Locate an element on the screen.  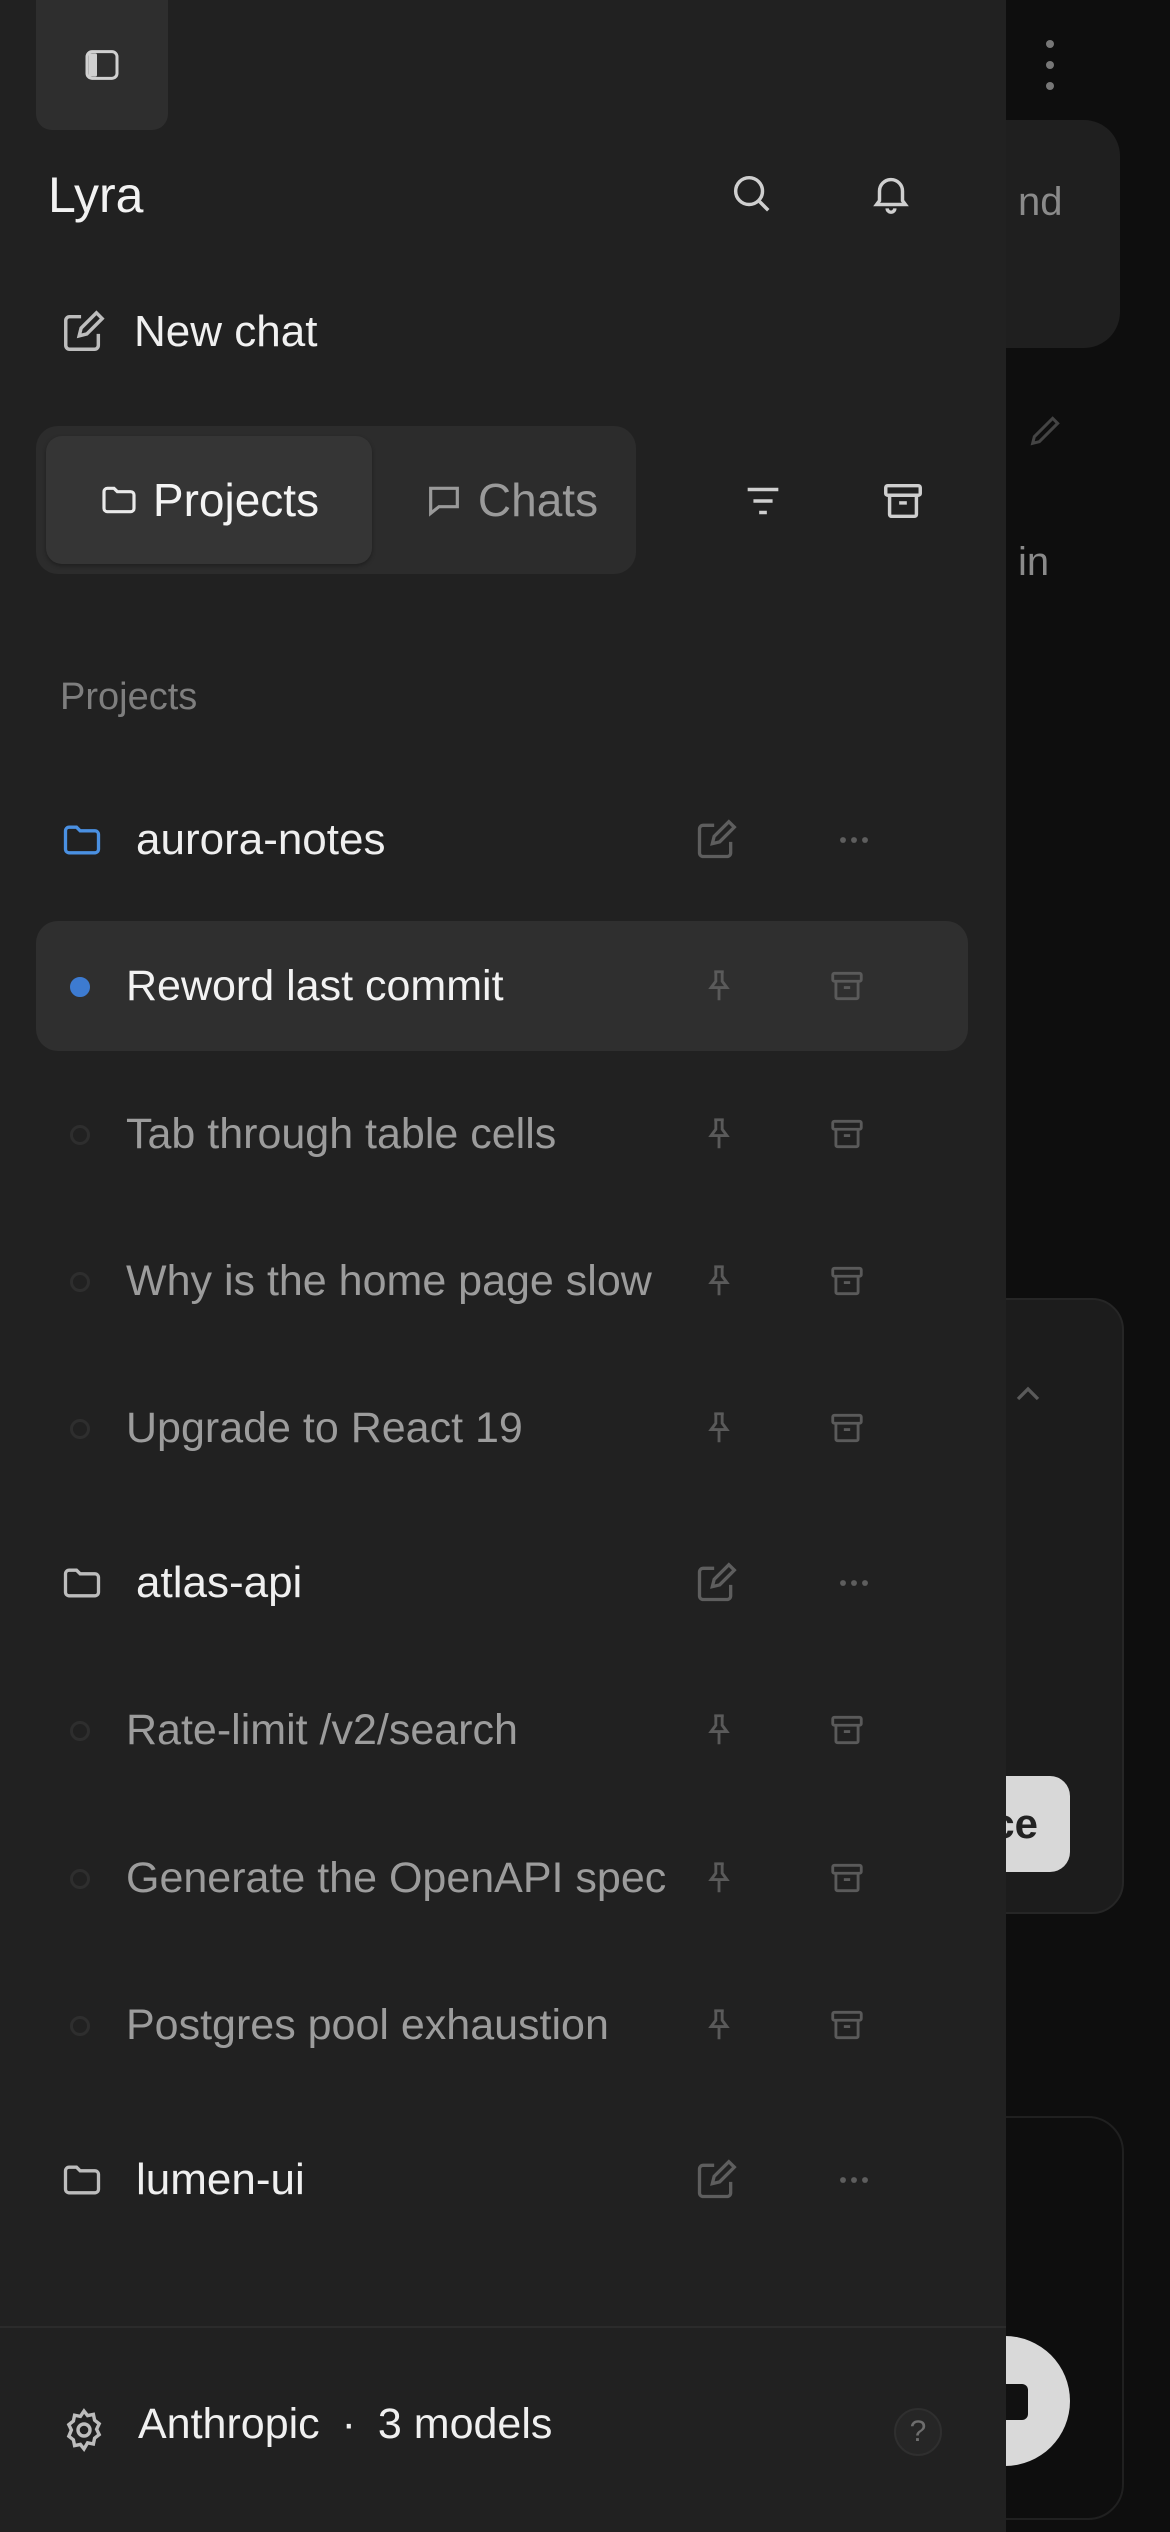
new-chat-button: New chat is located at coordinates (188, 332).